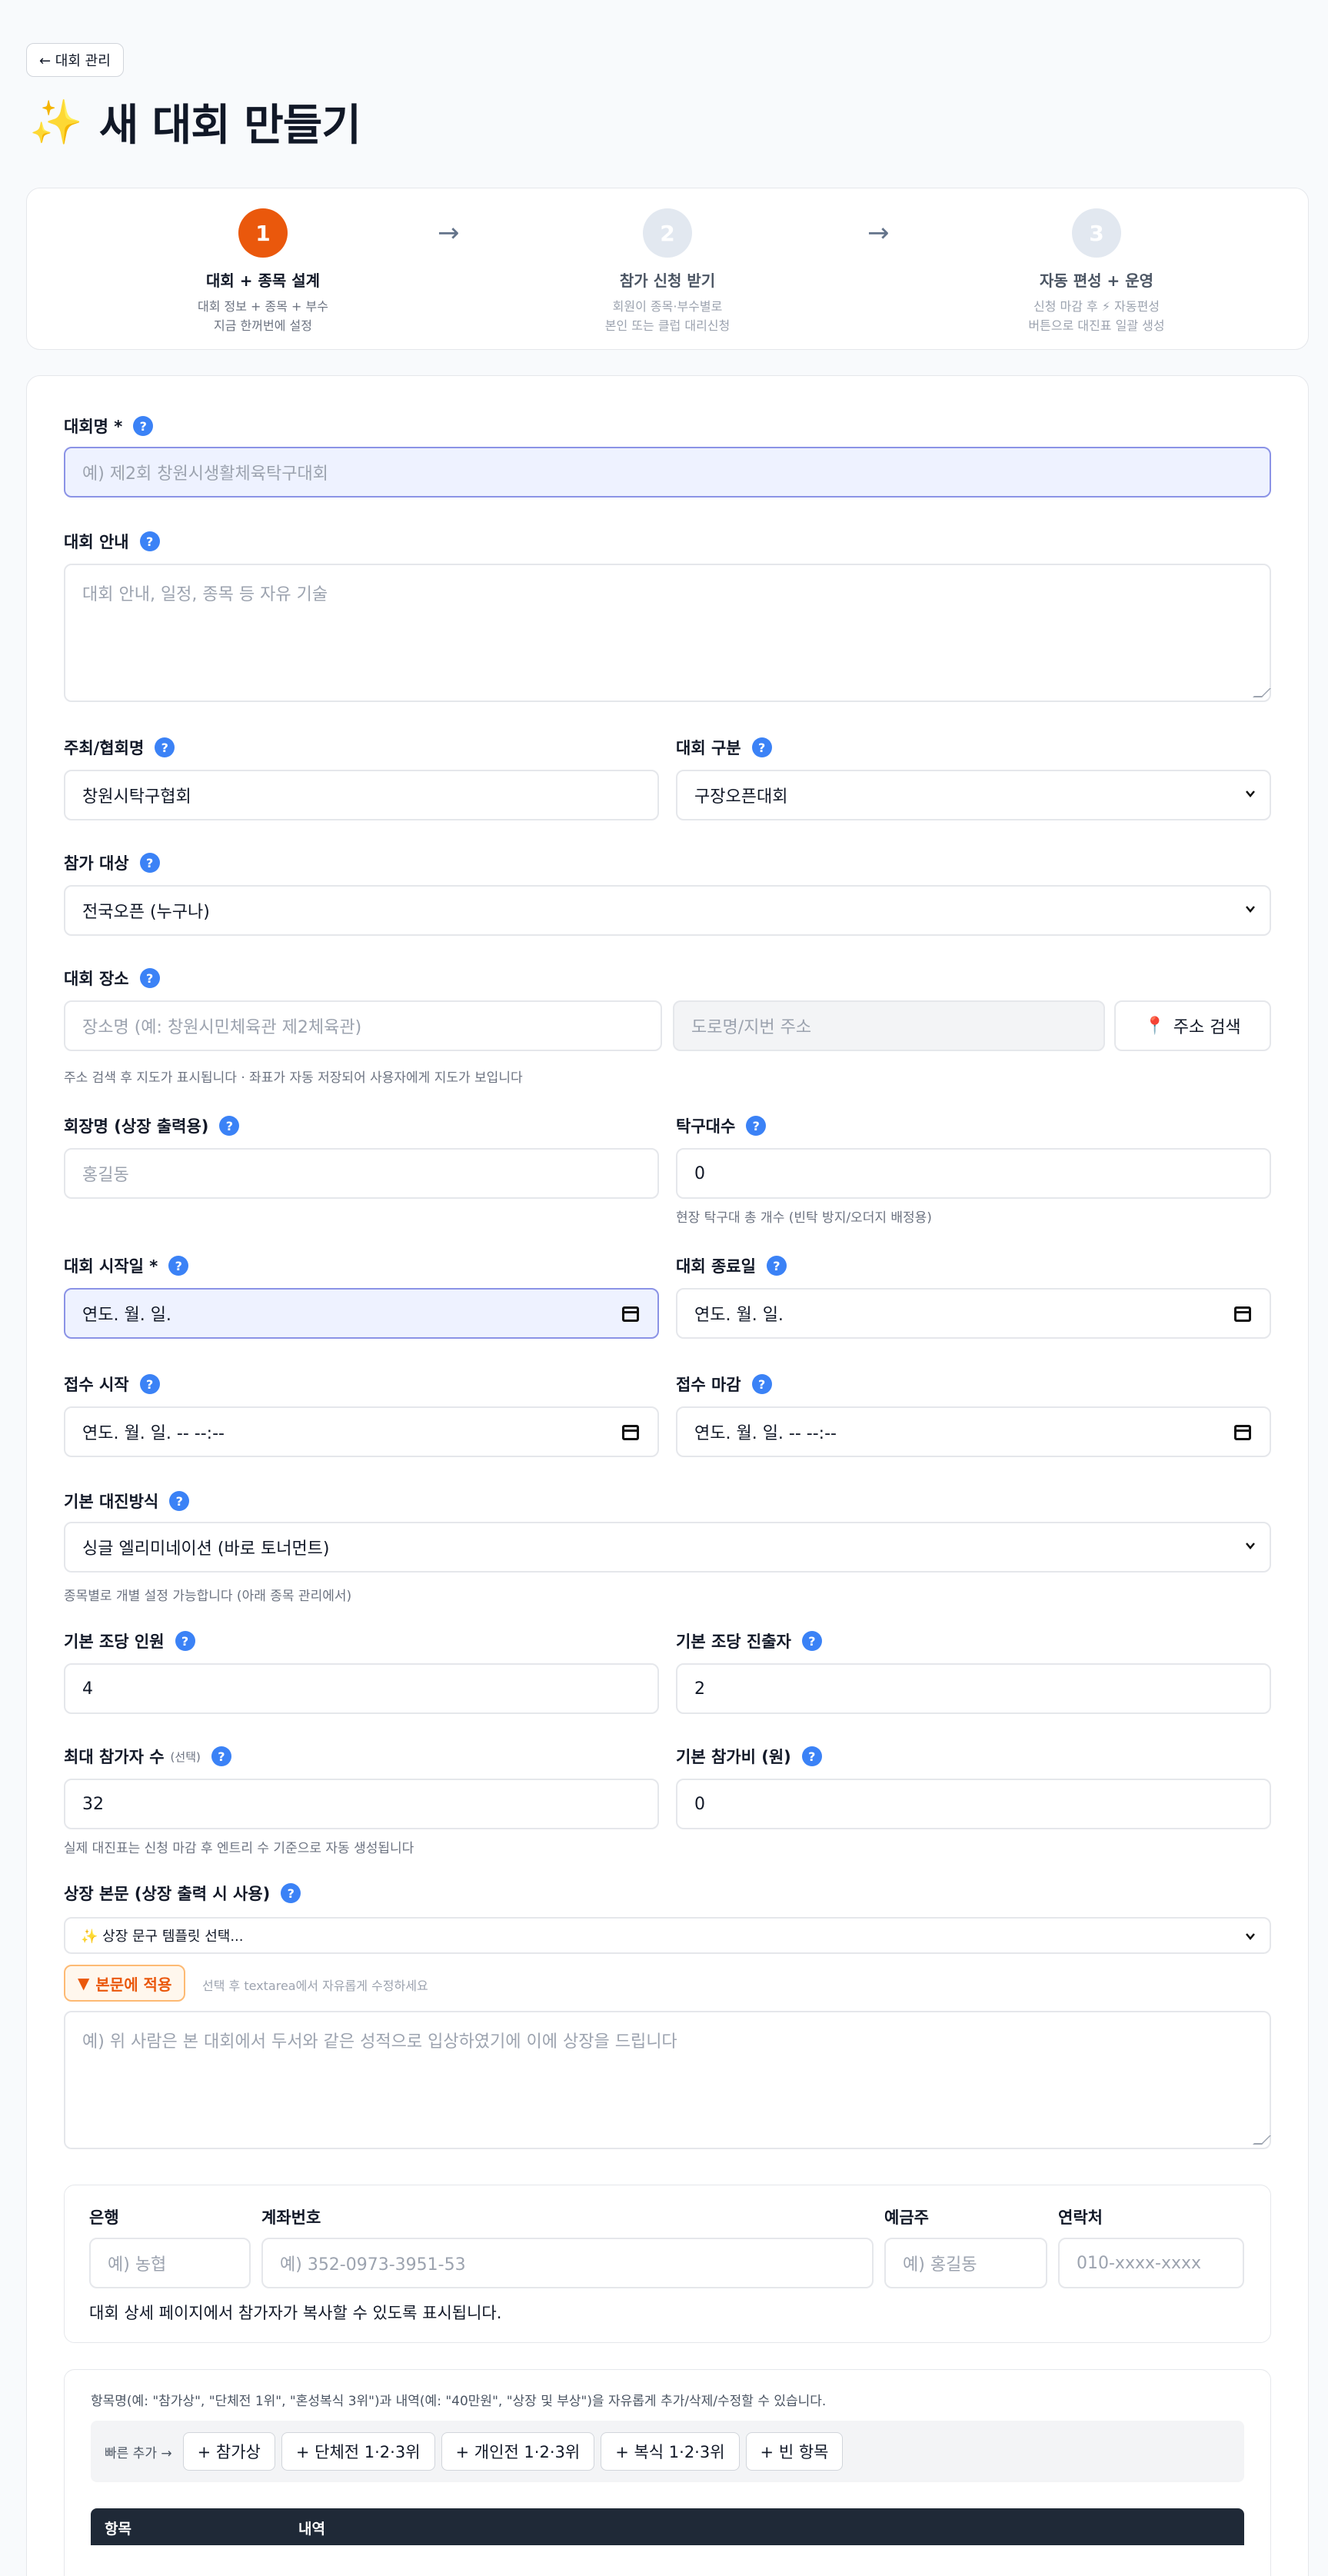 The width and height of the screenshot is (1328, 2576). Describe the element at coordinates (974, 1431) in the screenshot. I see `reg-end-input: 연도. 월. 일. -- --:--` at that location.